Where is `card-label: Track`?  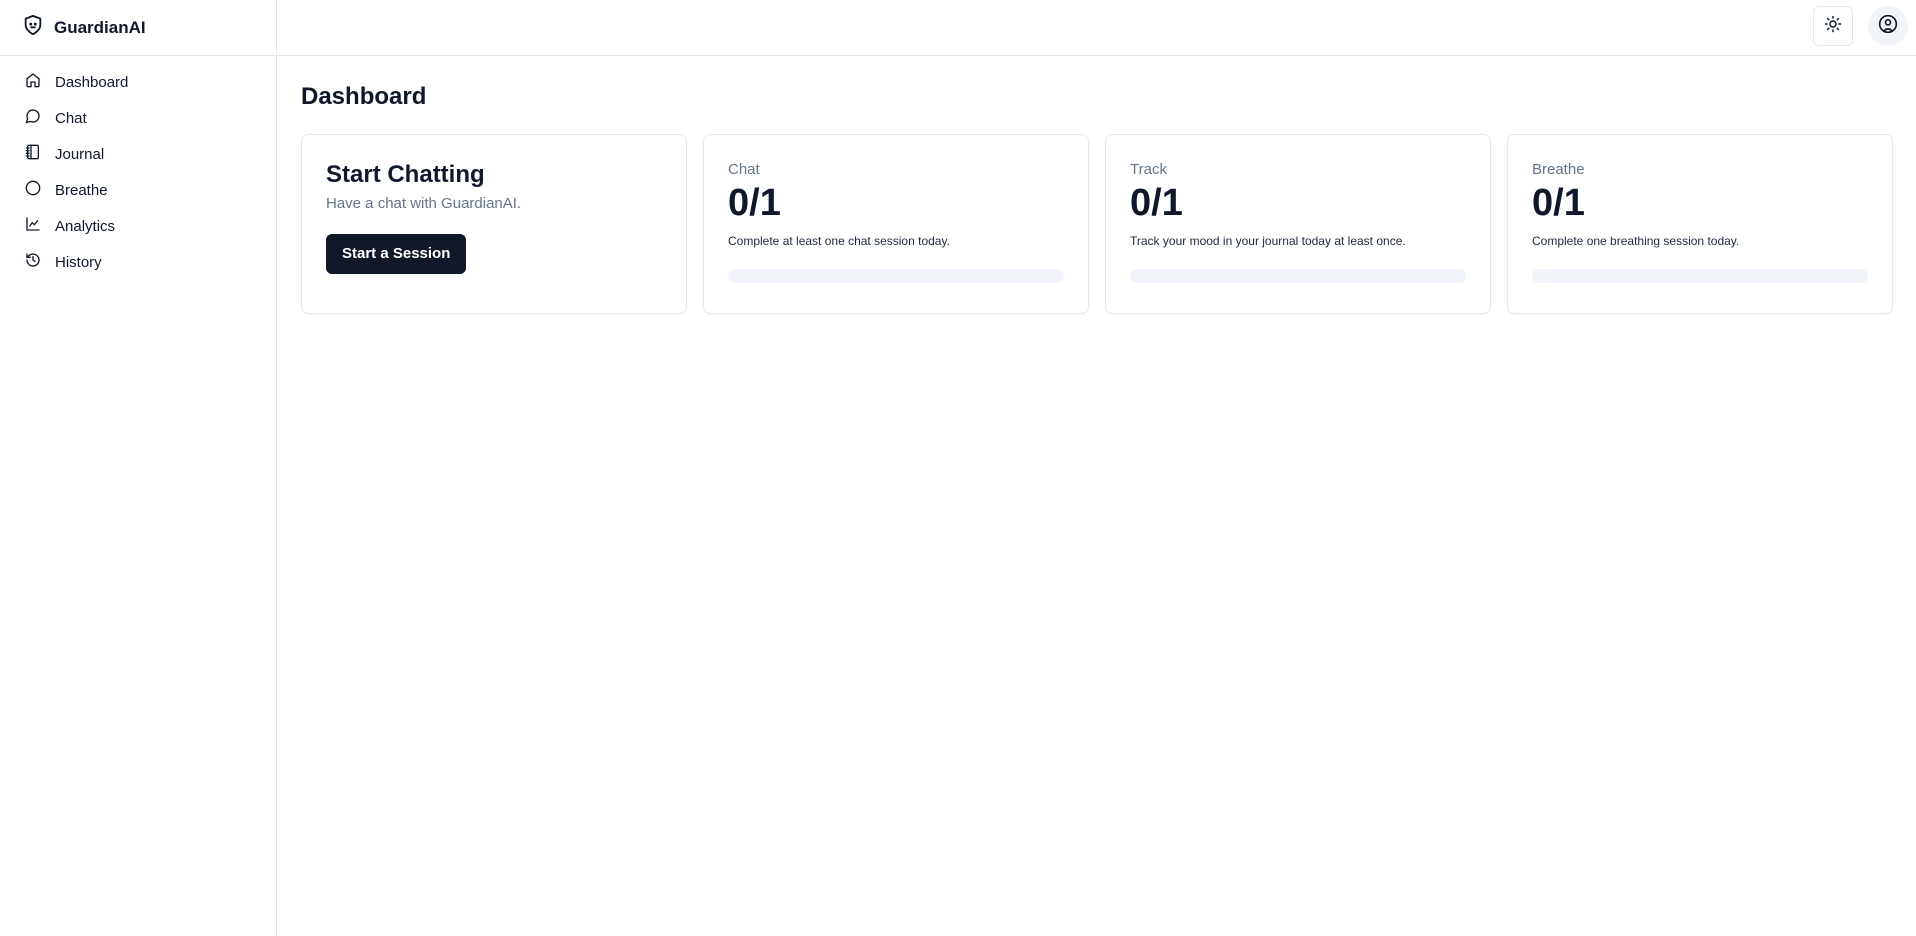 card-label: Track is located at coordinates (1148, 169).